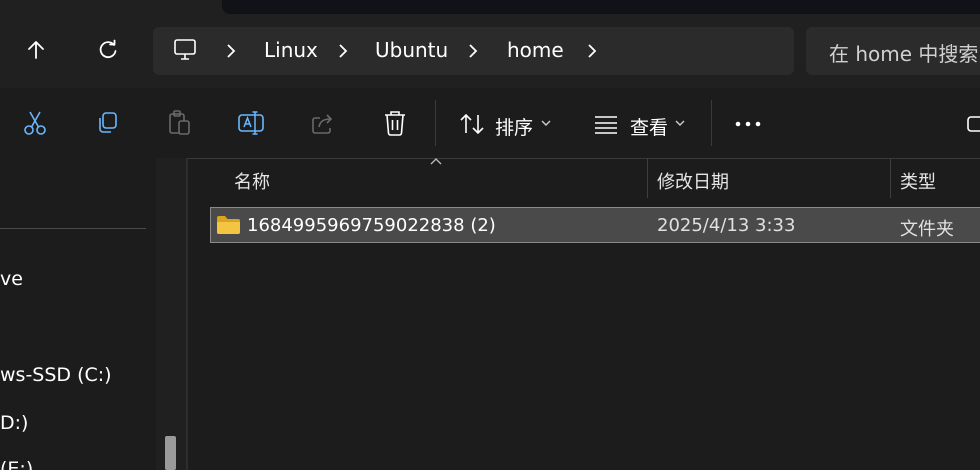 The height and width of the screenshot is (470, 980). I want to click on file-type: 文件夹, so click(927, 229).